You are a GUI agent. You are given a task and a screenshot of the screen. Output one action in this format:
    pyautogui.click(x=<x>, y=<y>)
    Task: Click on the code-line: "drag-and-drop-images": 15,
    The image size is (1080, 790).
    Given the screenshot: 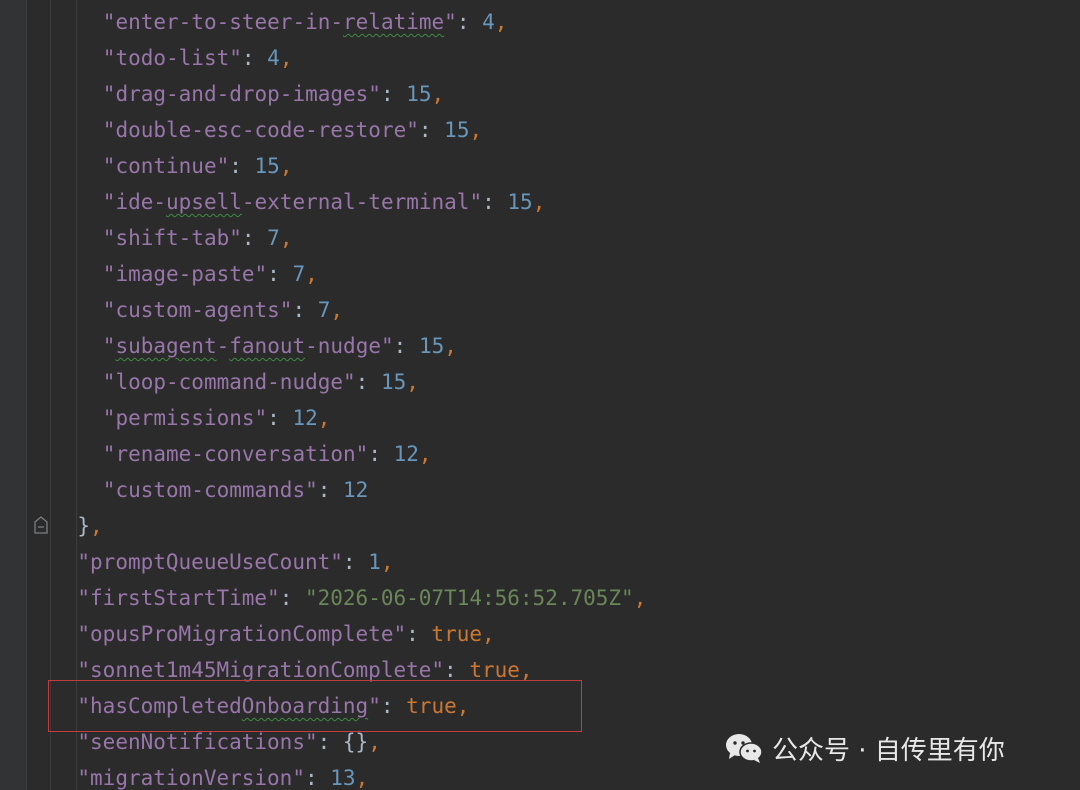 What is the action you would take?
    pyautogui.click(x=273, y=94)
    